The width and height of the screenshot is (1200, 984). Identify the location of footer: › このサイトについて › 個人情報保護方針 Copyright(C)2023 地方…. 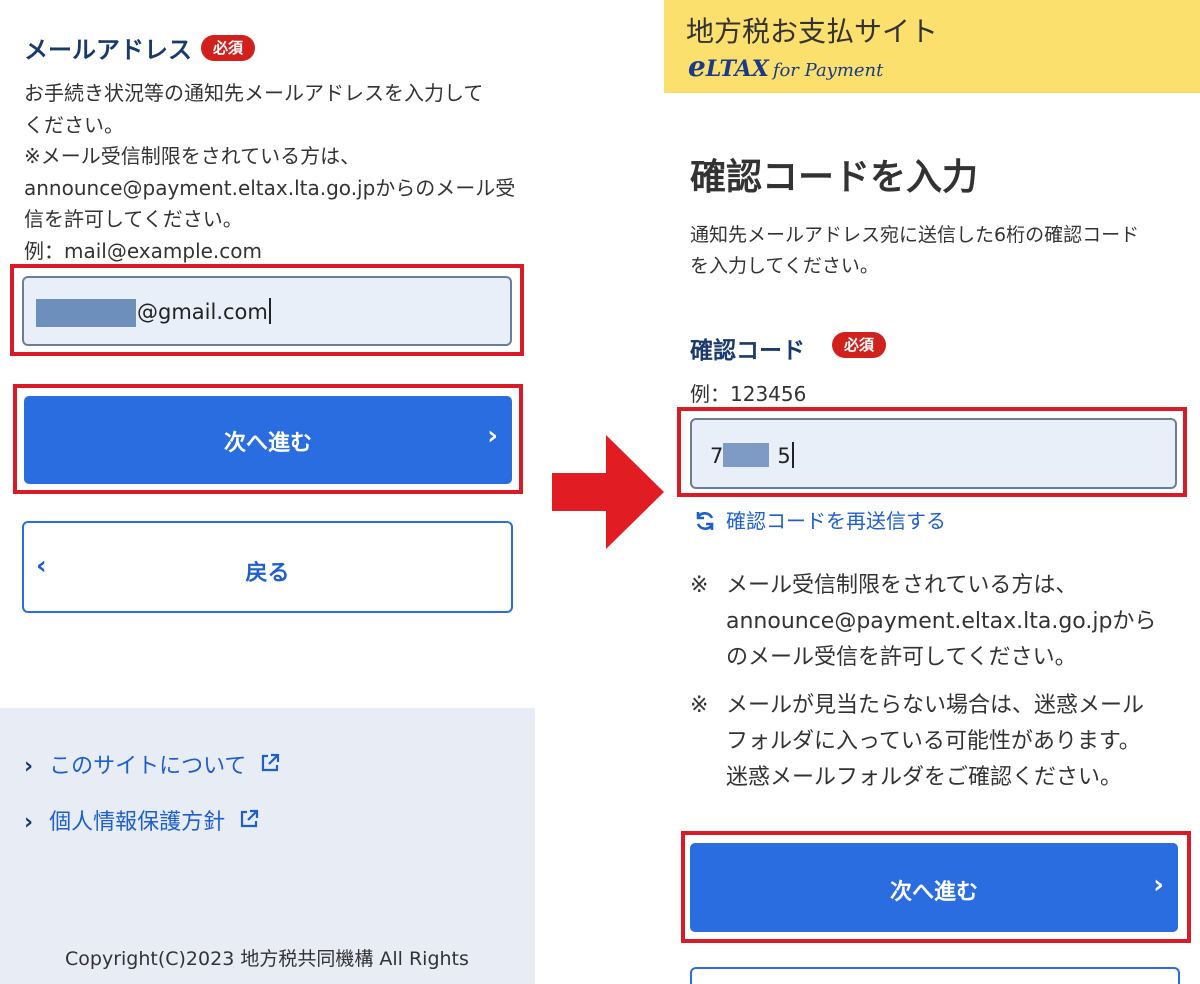
(267, 846).